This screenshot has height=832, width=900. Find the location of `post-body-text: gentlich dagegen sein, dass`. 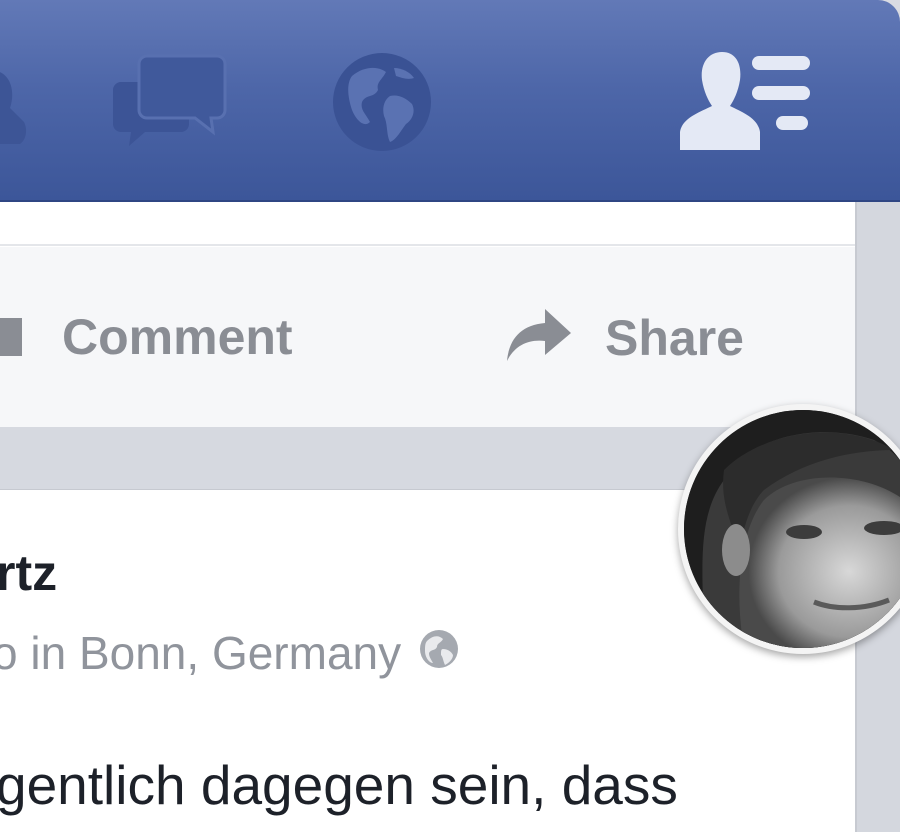

post-body-text: gentlich dagegen sein, dass is located at coordinates (339, 785).